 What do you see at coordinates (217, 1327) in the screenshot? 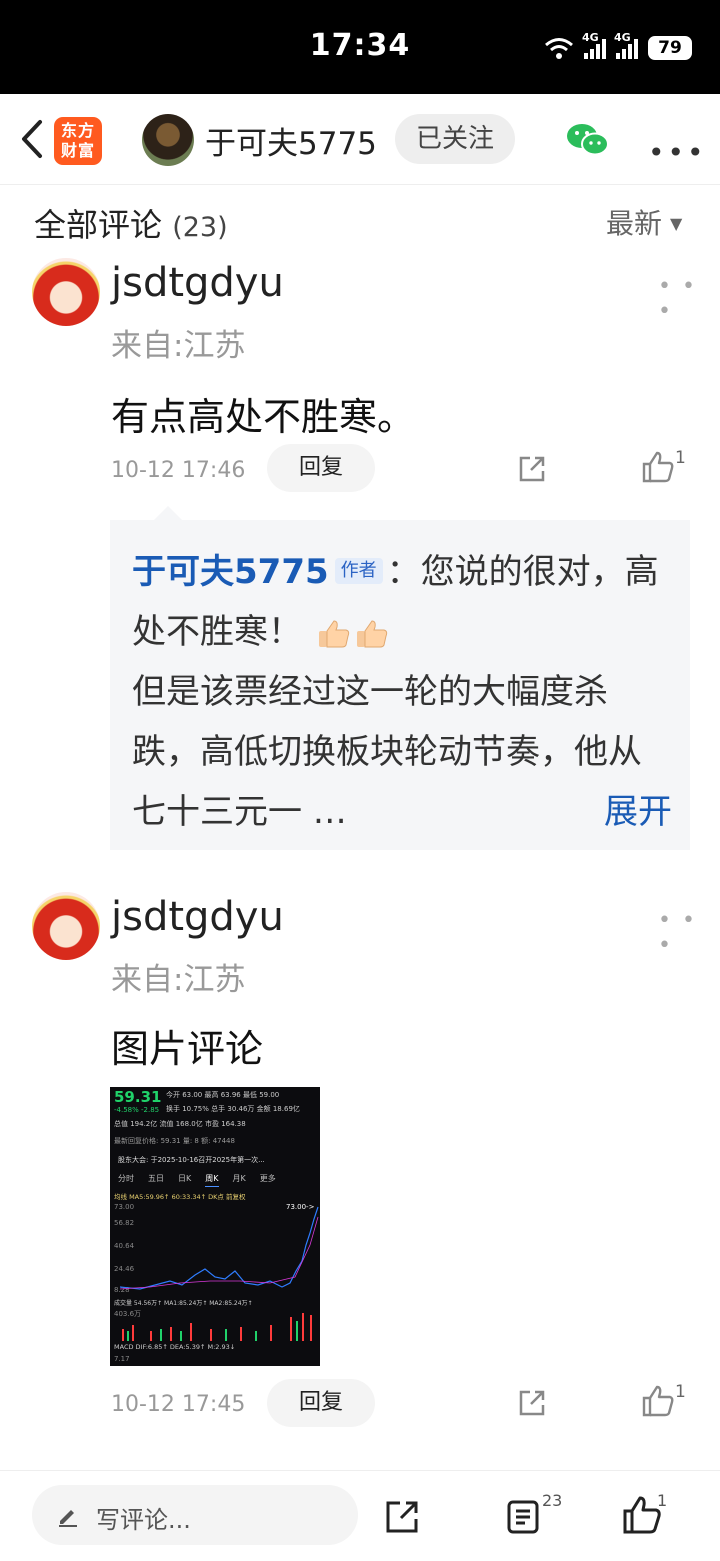
I see `volume-bars` at bounding box center [217, 1327].